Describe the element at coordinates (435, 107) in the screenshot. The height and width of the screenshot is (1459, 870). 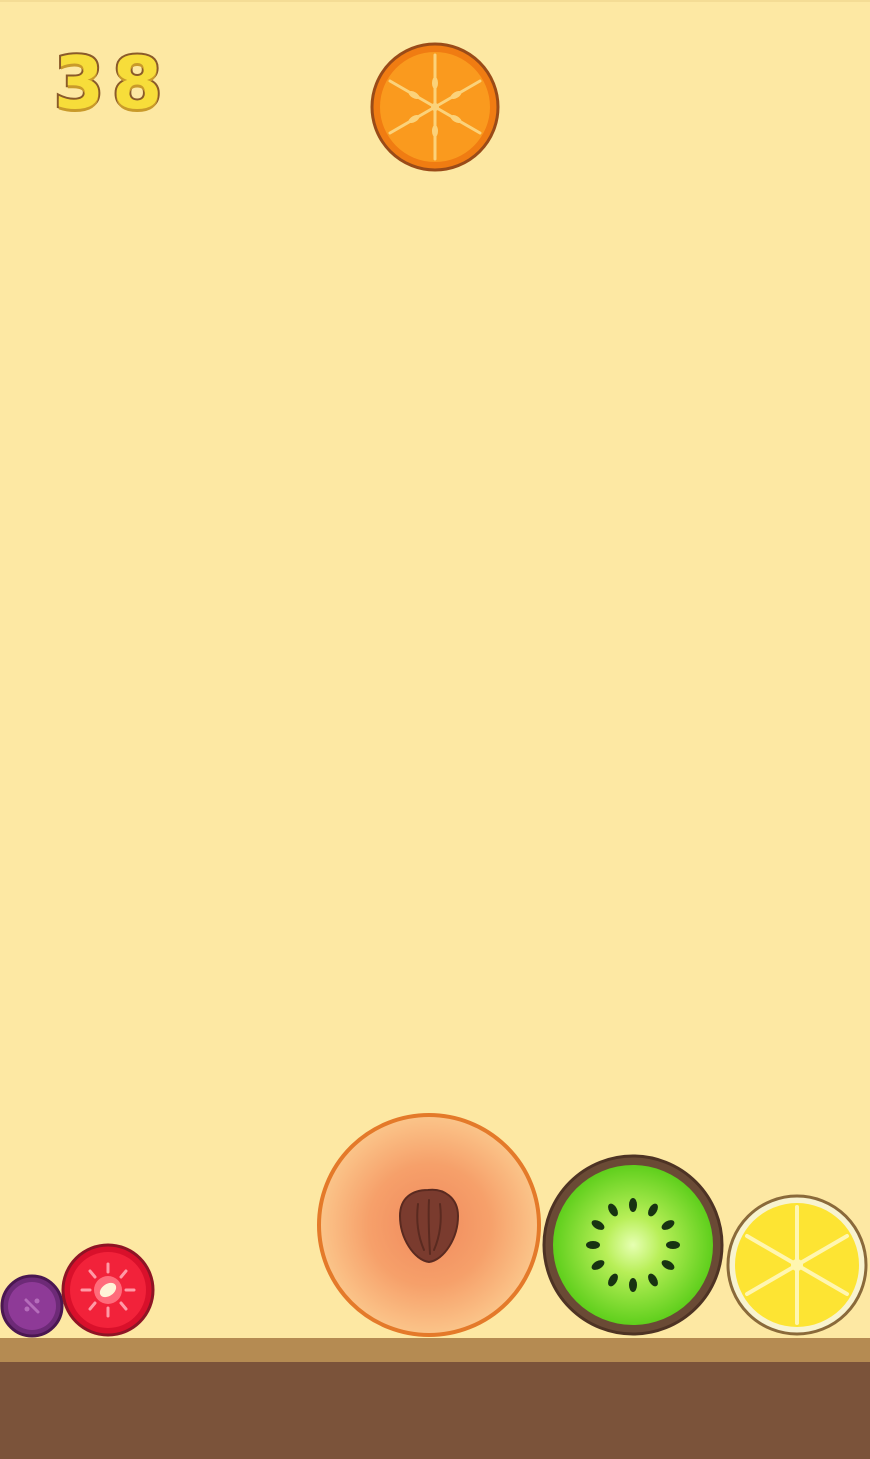
I see `orange-fruit-dropping` at that location.